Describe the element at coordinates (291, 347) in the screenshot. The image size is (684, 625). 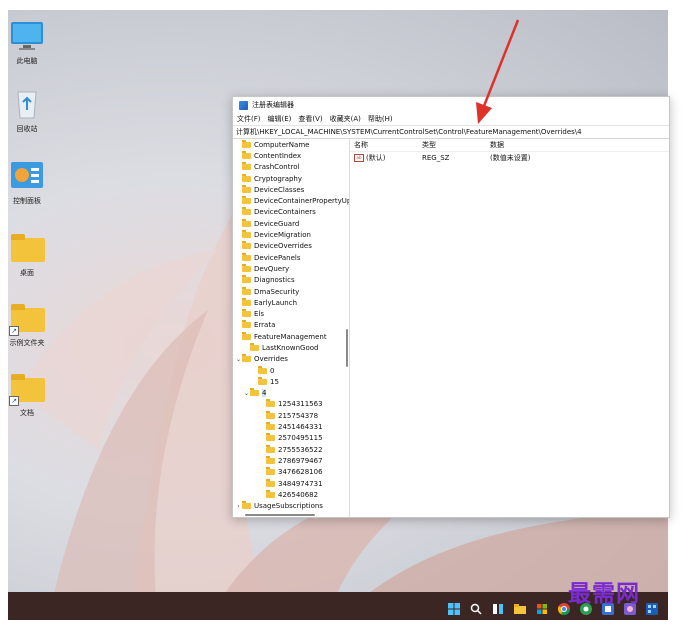
I see `tree-node: LastKnownGood` at that location.